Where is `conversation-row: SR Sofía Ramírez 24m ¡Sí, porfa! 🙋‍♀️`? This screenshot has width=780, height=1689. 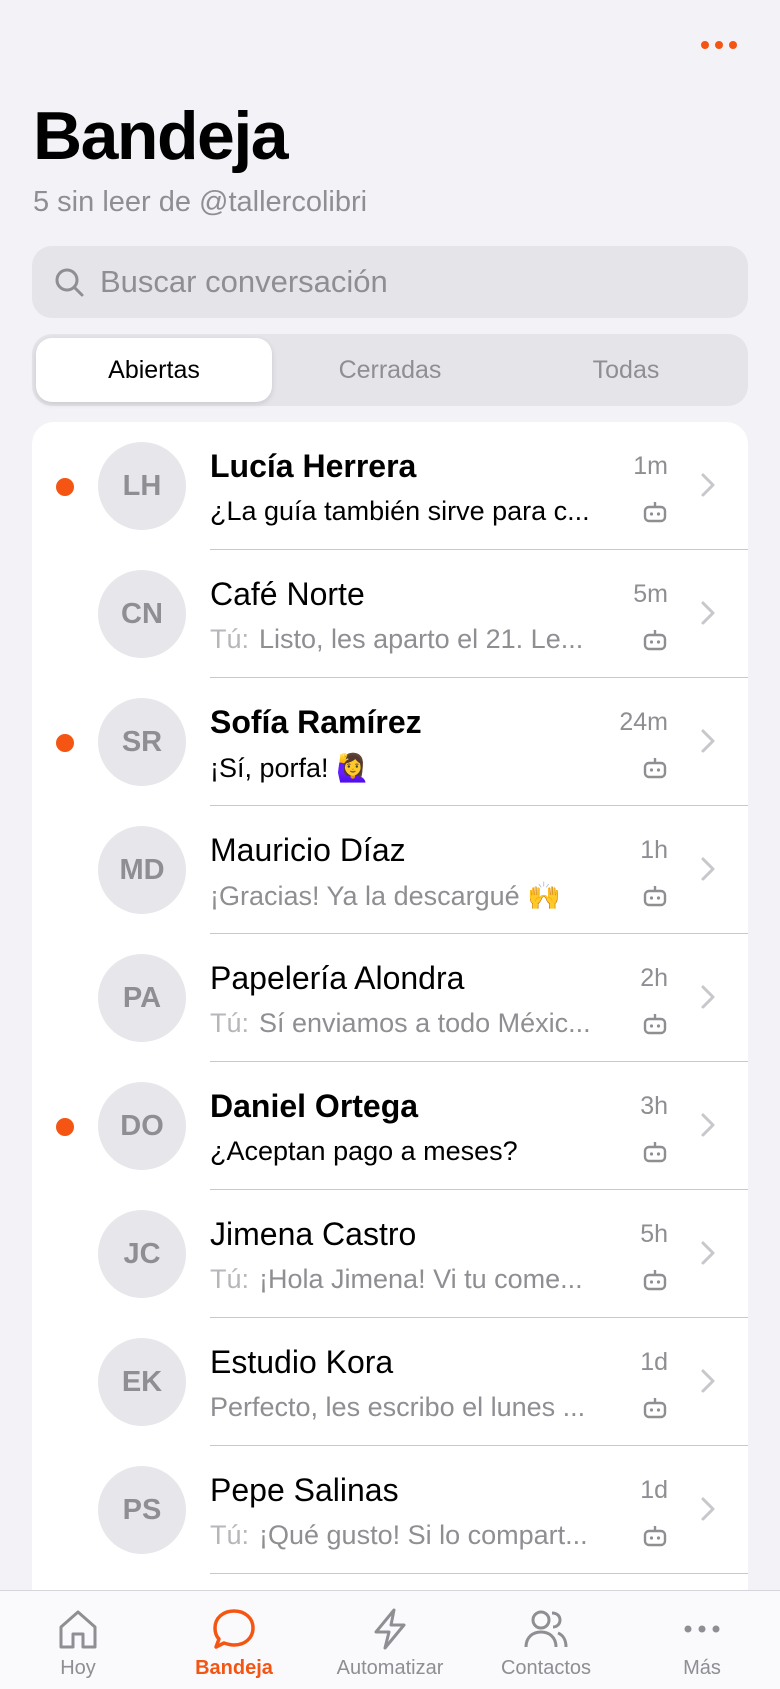
conversation-row: SR Sofía Ramírez 24m ¡Sí, porfa! 🙋‍♀️ is located at coordinates (390, 742).